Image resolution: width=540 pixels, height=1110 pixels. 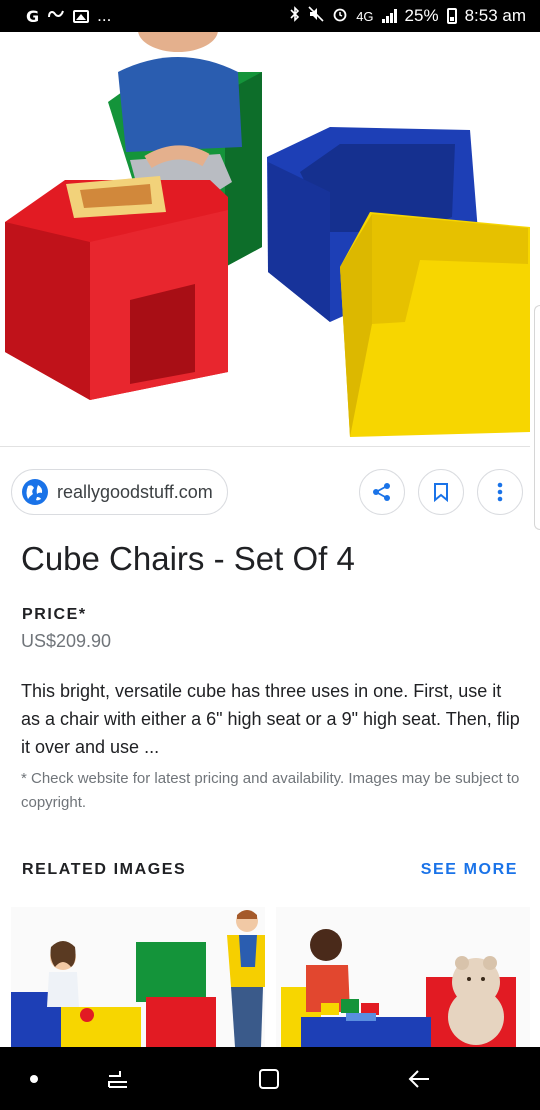 What do you see at coordinates (35, 492) in the screenshot?
I see `globe-icon` at bounding box center [35, 492].